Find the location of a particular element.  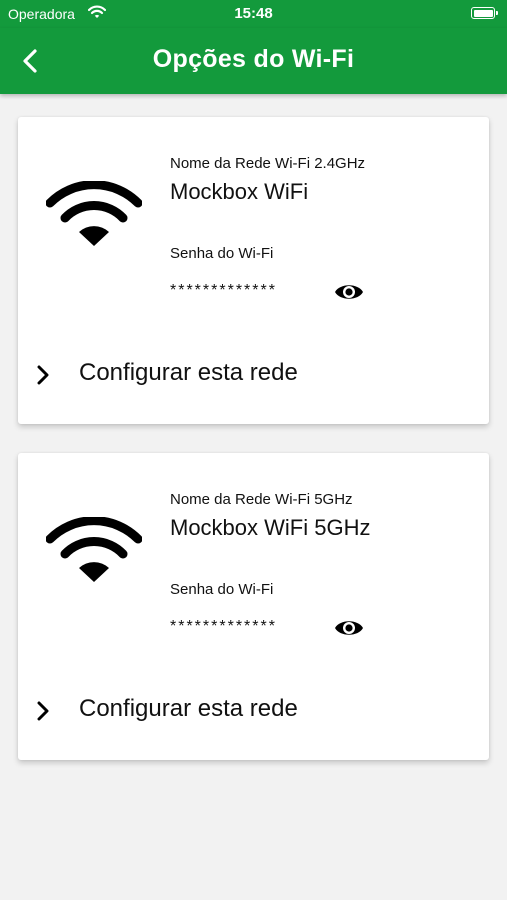

status-bar: Operadora 15:48 is located at coordinates (253, 14).